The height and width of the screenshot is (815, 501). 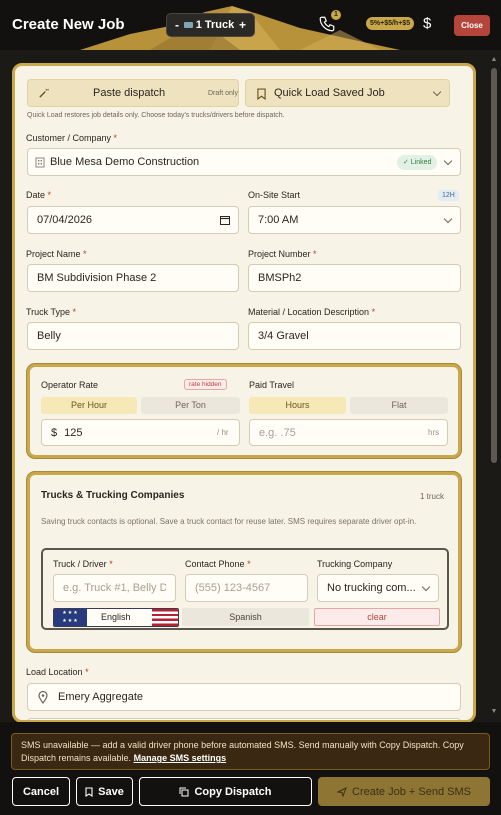 What do you see at coordinates (223, 432) in the screenshot?
I see `per-hour-unit: / hr` at bounding box center [223, 432].